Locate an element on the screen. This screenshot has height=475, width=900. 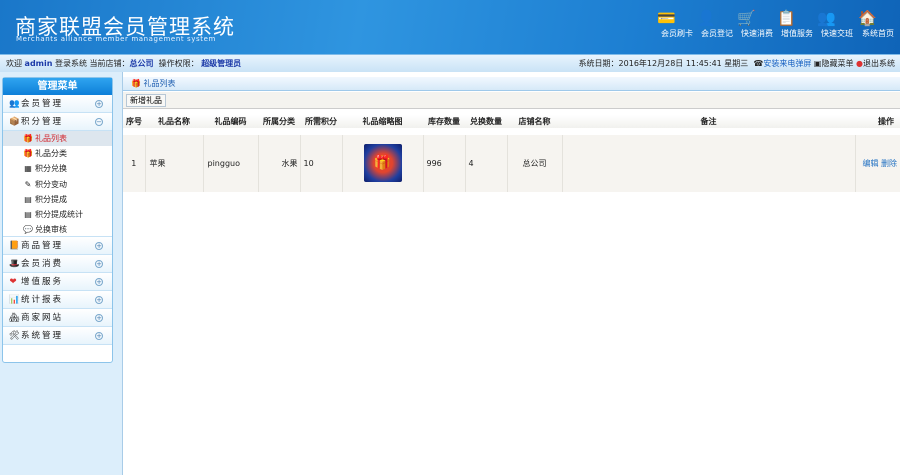
chat-icon: 💬 is located at coordinates (28, 230).